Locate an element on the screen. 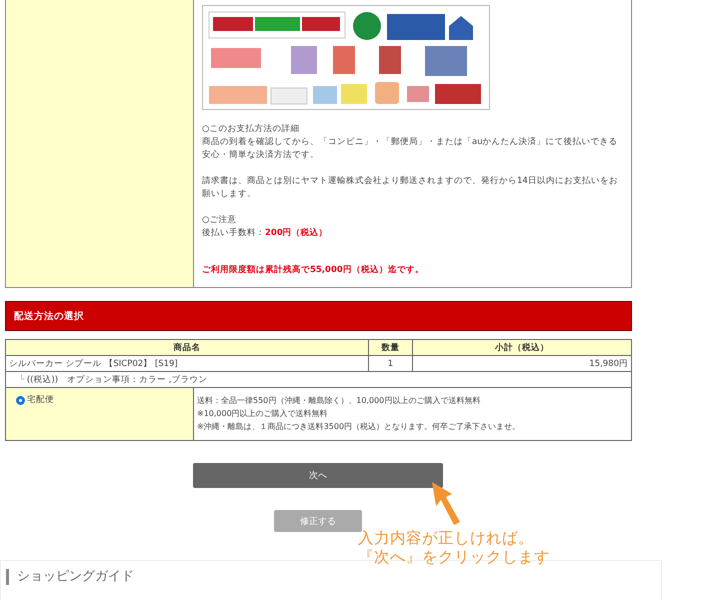 This screenshot has width=720, height=600. description-text: 商品の到着を確認してから、「コンビニ」・「郵便局」・または「auかんたん決済」にて後払いできる安心・簡単な決済方法です。 is located at coordinates (410, 149).